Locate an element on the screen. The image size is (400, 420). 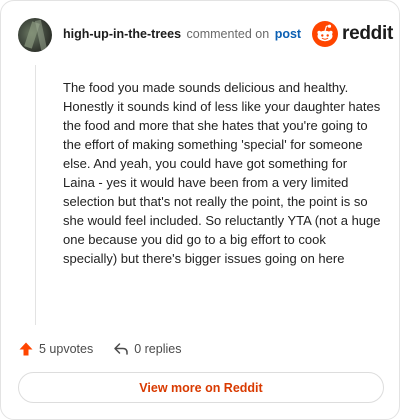
upvote-button: 5 upvotes is located at coordinates (55, 349).